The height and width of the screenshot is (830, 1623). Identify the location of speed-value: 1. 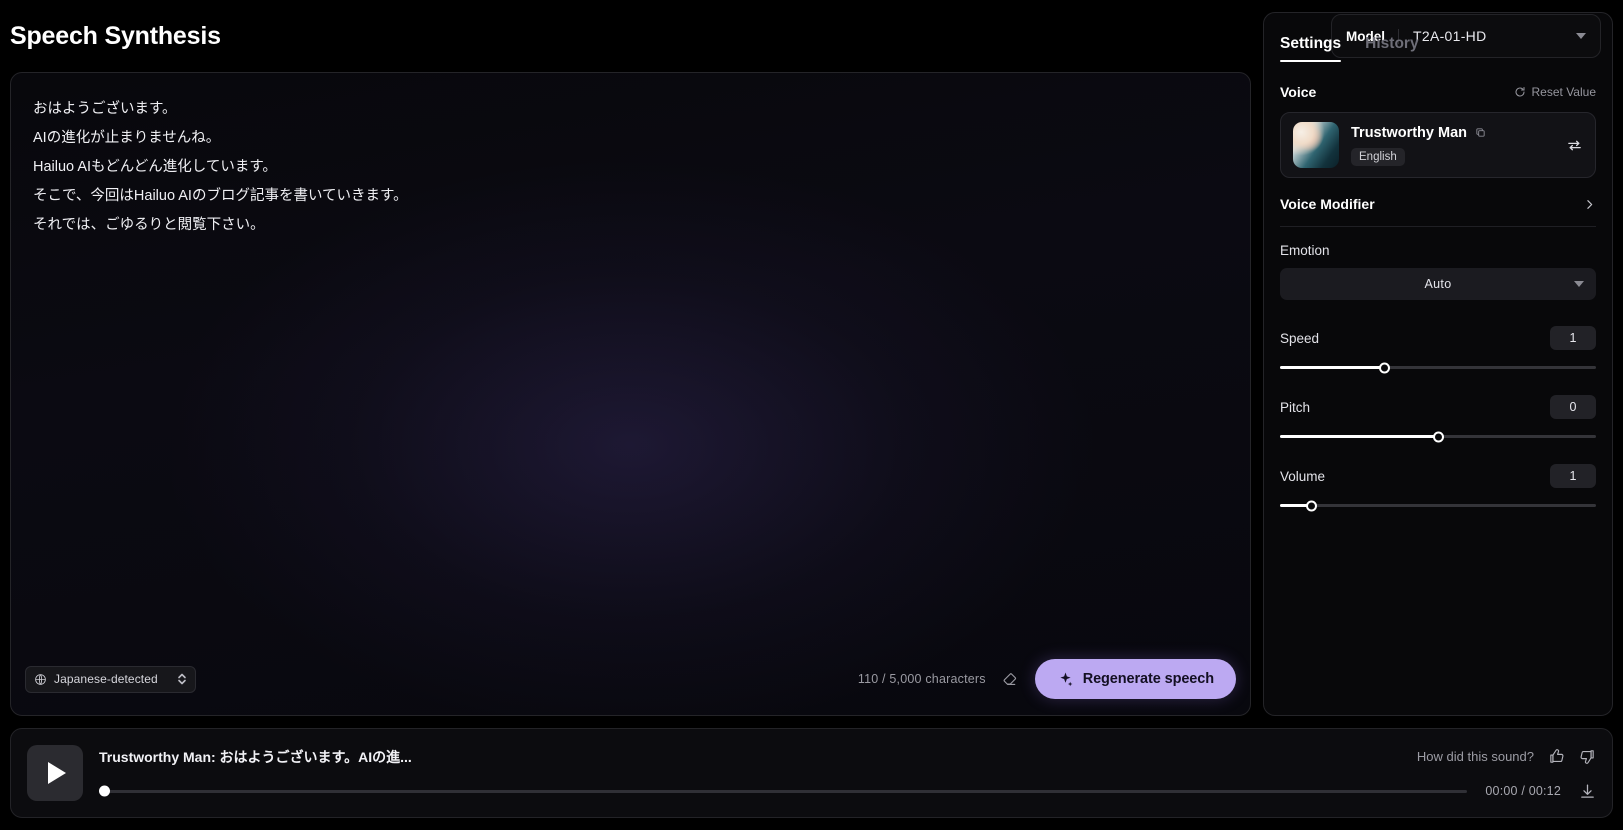
(1573, 338).